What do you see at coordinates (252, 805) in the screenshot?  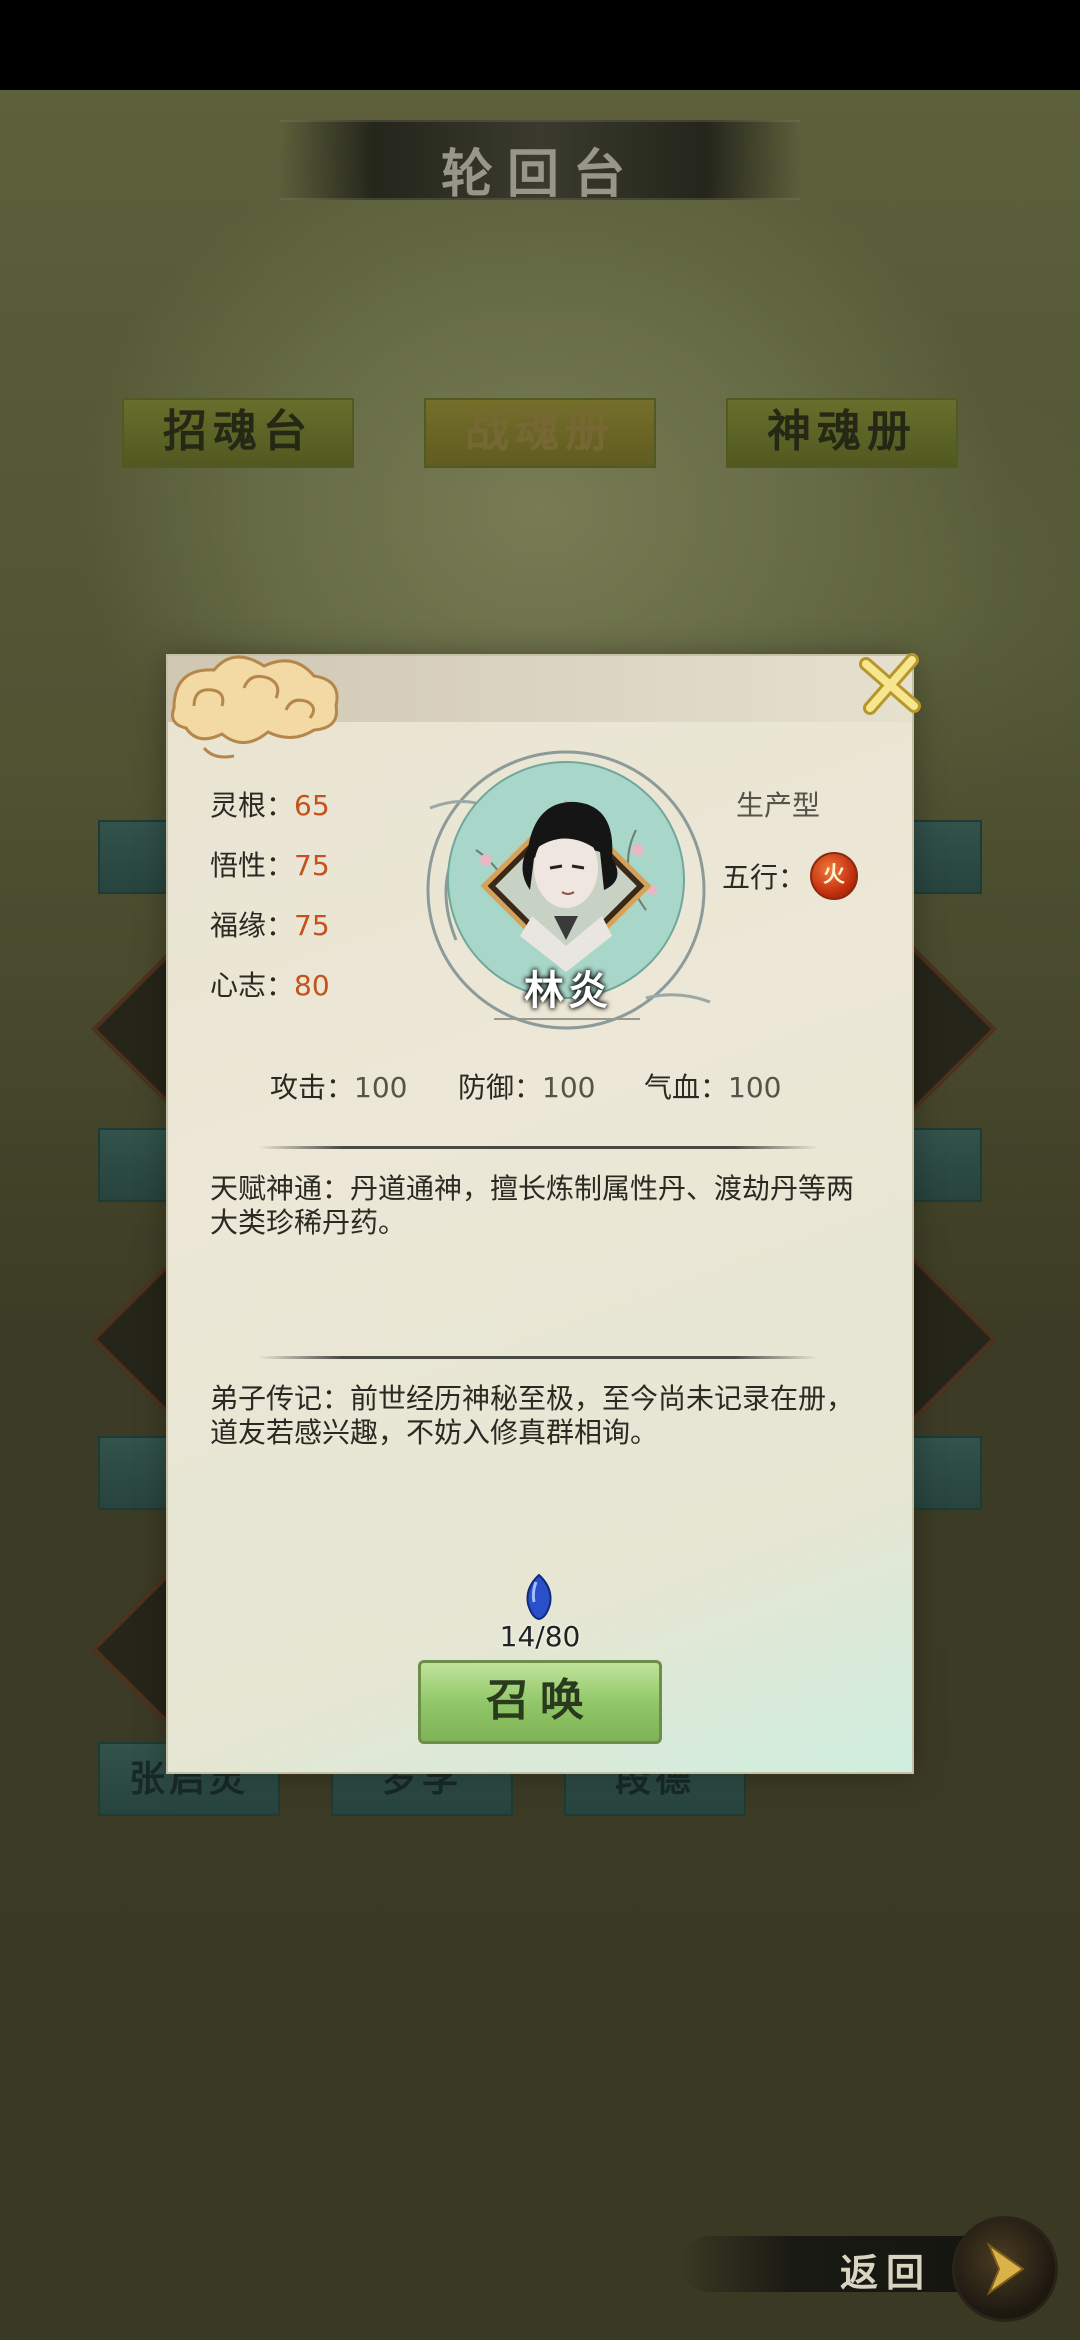 I see `stat-label: 灵根：` at bounding box center [252, 805].